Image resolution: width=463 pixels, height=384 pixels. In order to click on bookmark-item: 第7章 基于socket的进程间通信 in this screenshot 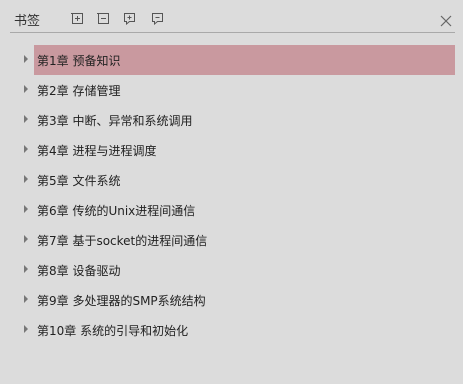, I will do `click(231, 240)`.